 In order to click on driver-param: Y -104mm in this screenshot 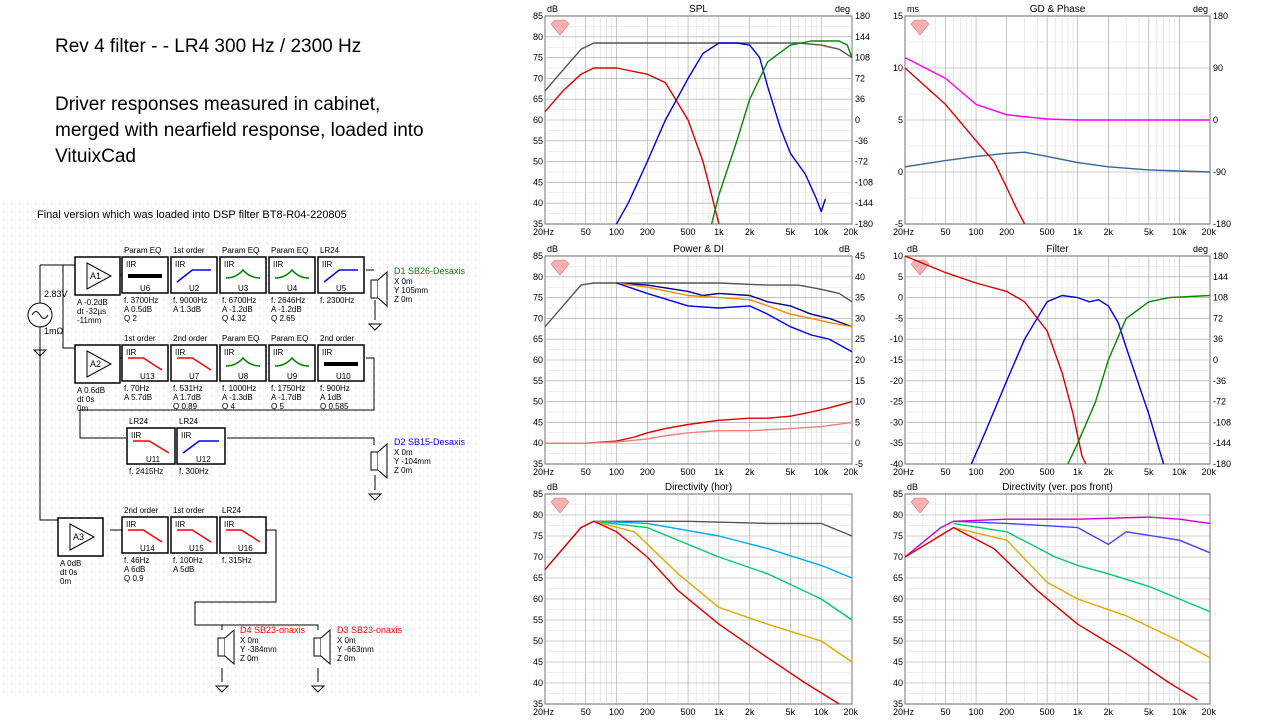, I will do `click(412, 461)`.